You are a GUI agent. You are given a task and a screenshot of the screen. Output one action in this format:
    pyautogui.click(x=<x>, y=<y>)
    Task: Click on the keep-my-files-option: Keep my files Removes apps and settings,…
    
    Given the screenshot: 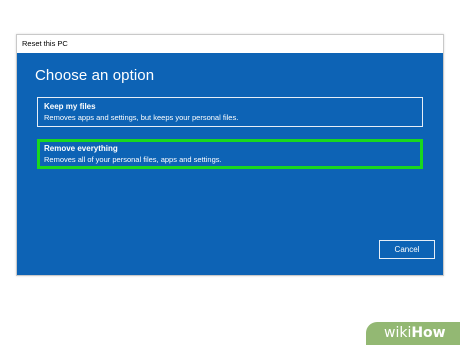 What is the action you would take?
    pyautogui.click(x=230, y=112)
    